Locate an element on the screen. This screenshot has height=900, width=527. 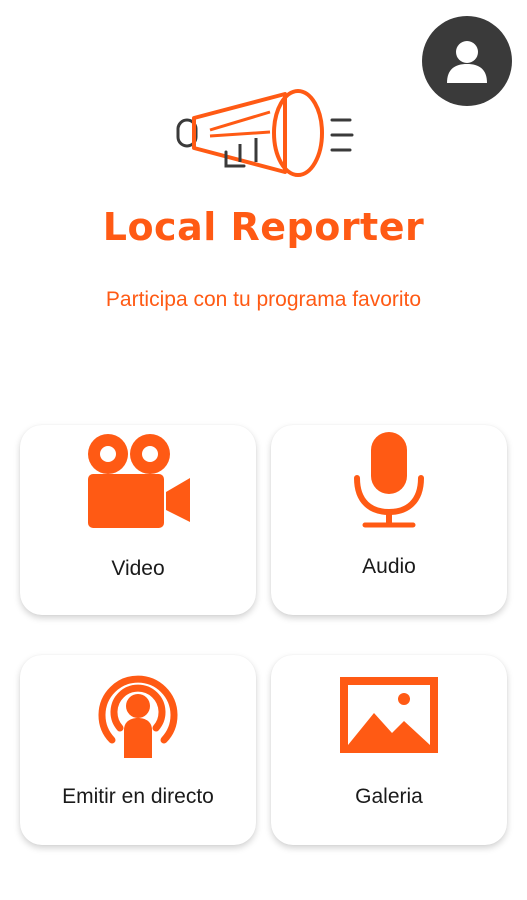
live-broadcast-label: Emitir en directo is located at coordinates (138, 796).